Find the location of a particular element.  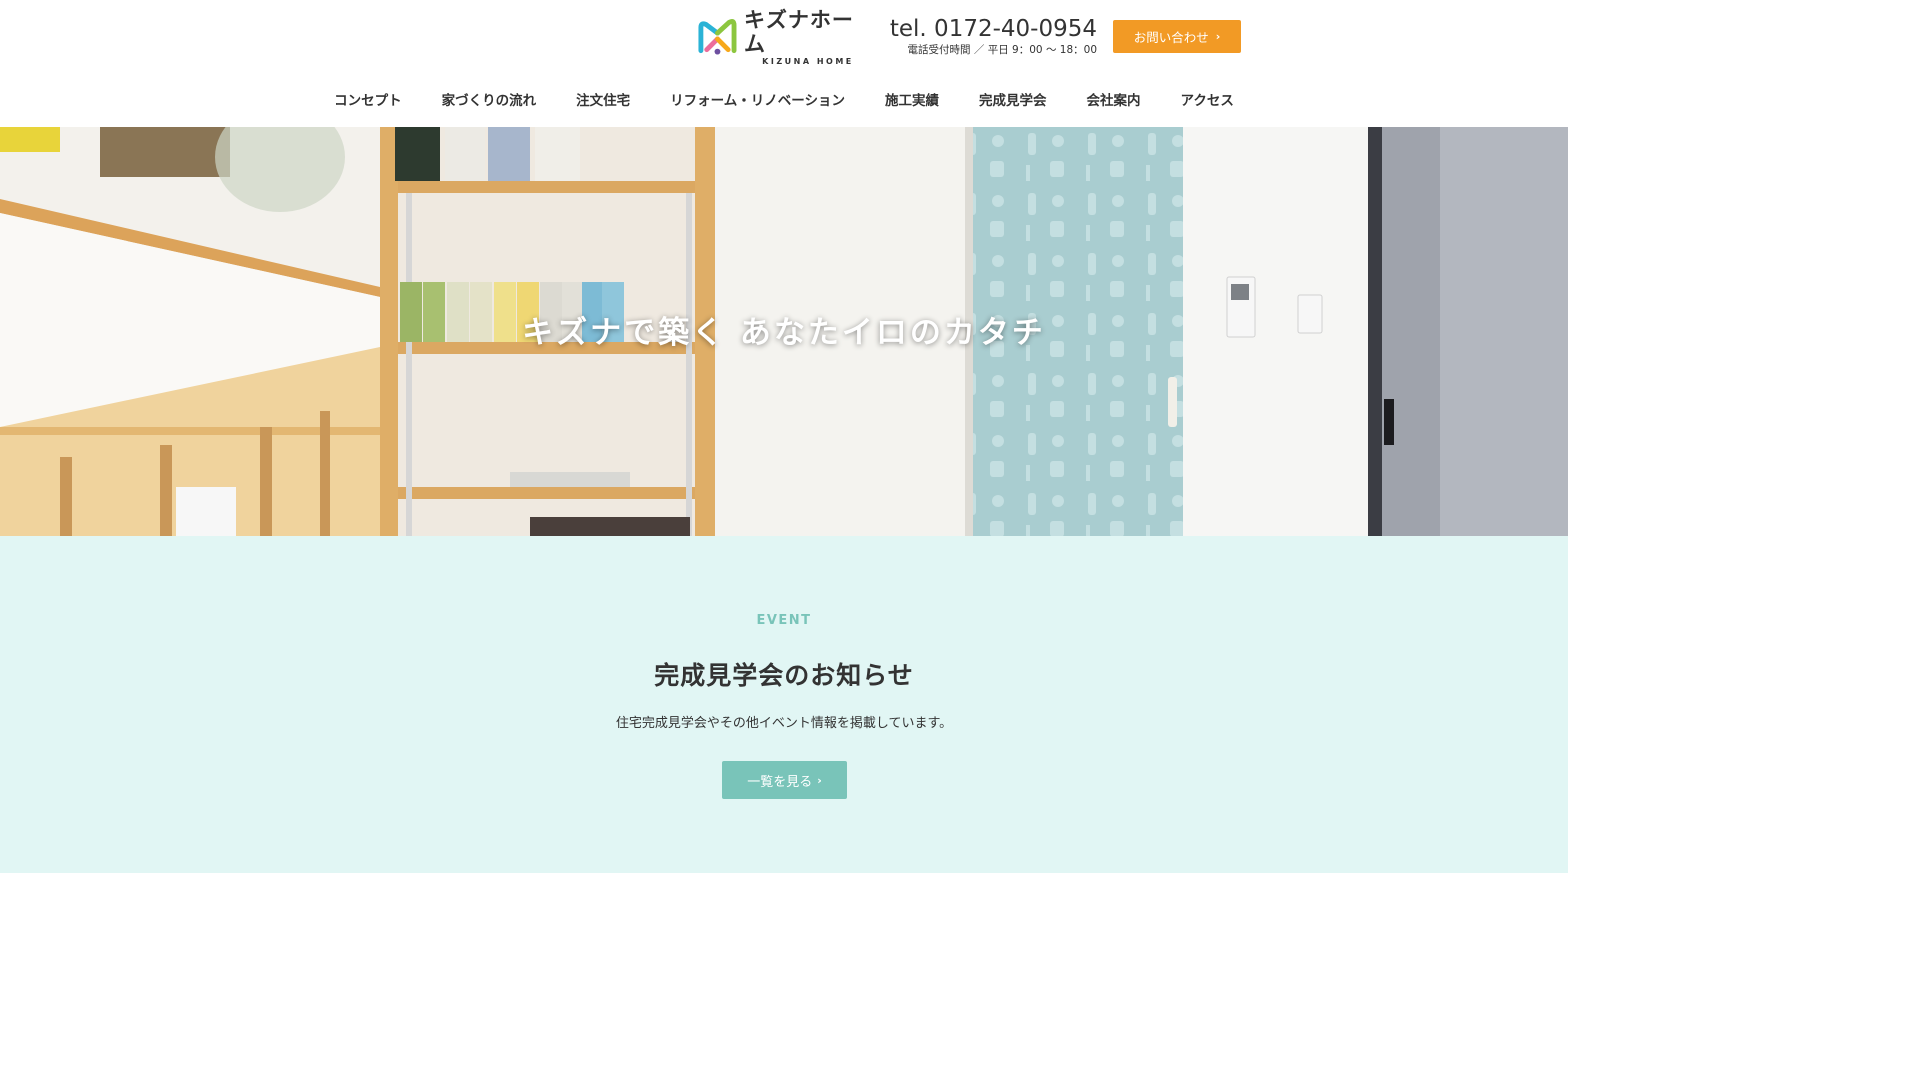

nav-item-reform: リフォーム・リノベーション is located at coordinates (757, 101).